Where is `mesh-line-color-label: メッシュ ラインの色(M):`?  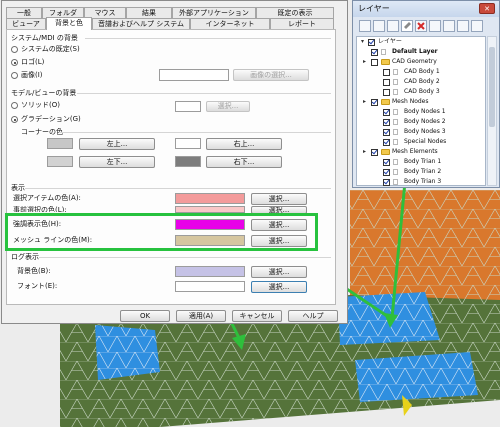 mesh-line-color-label: メッシュ ラインの色(M): is located at coordinates (53, 240).